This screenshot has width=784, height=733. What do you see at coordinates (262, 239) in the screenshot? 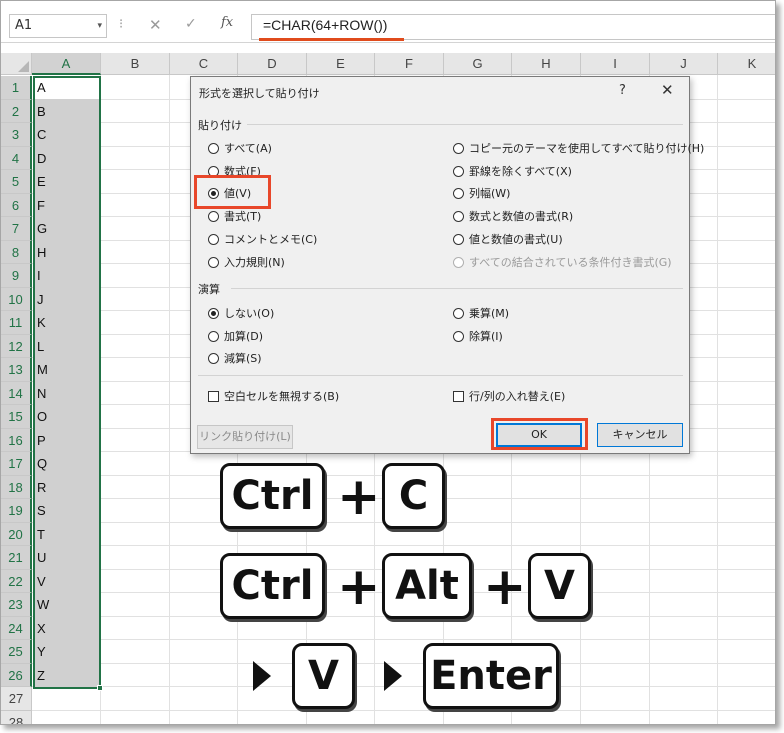
I see `radio-paste-comments: コメントとメモ(C)` at bounding box center [262, 239].